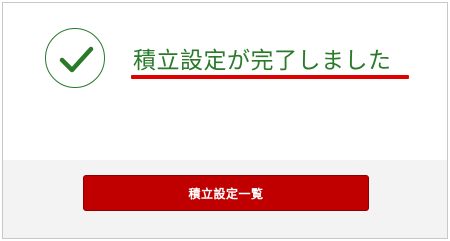 The width and height of the screenshot is (450, 241). Describe the element at coordinates (262, 61) in the screenshot. I see `completion-message: 積立設定が完了しました` at that location.